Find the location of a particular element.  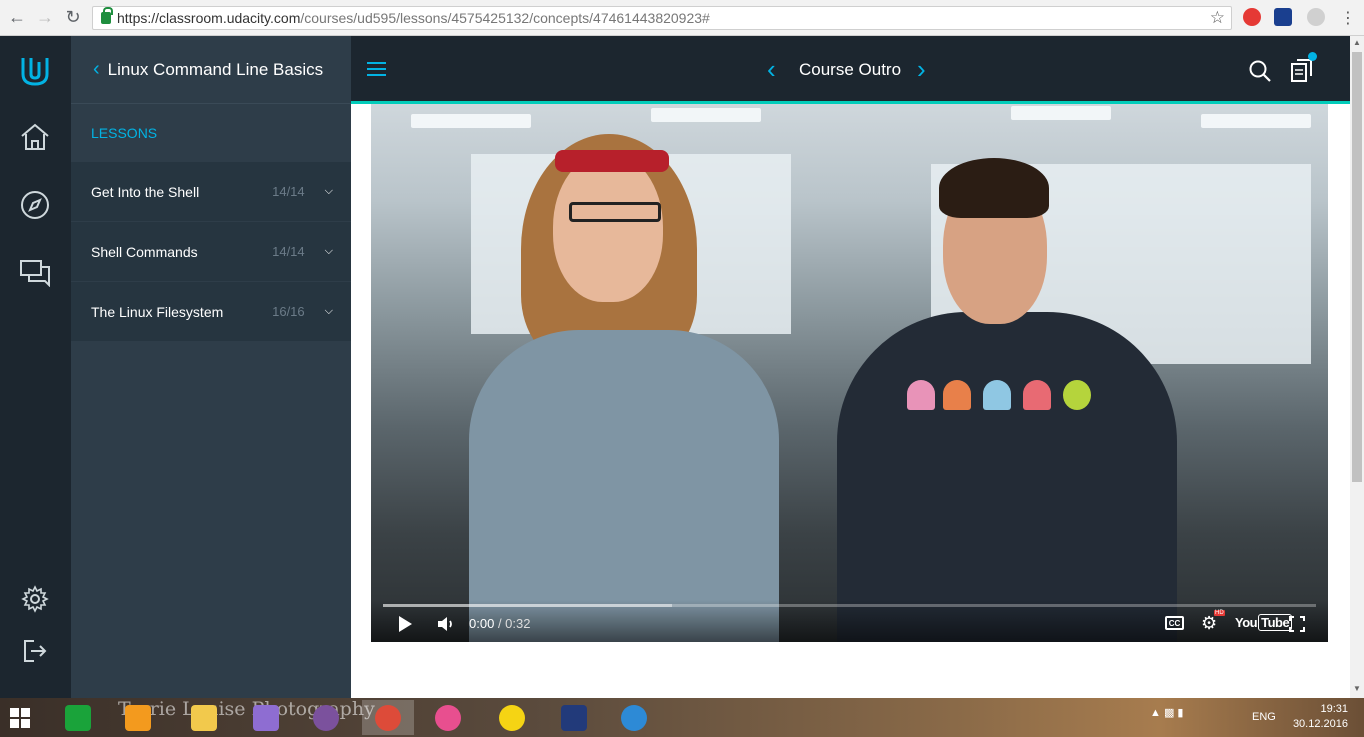

viber-icon is located at coordinates (326, 717).